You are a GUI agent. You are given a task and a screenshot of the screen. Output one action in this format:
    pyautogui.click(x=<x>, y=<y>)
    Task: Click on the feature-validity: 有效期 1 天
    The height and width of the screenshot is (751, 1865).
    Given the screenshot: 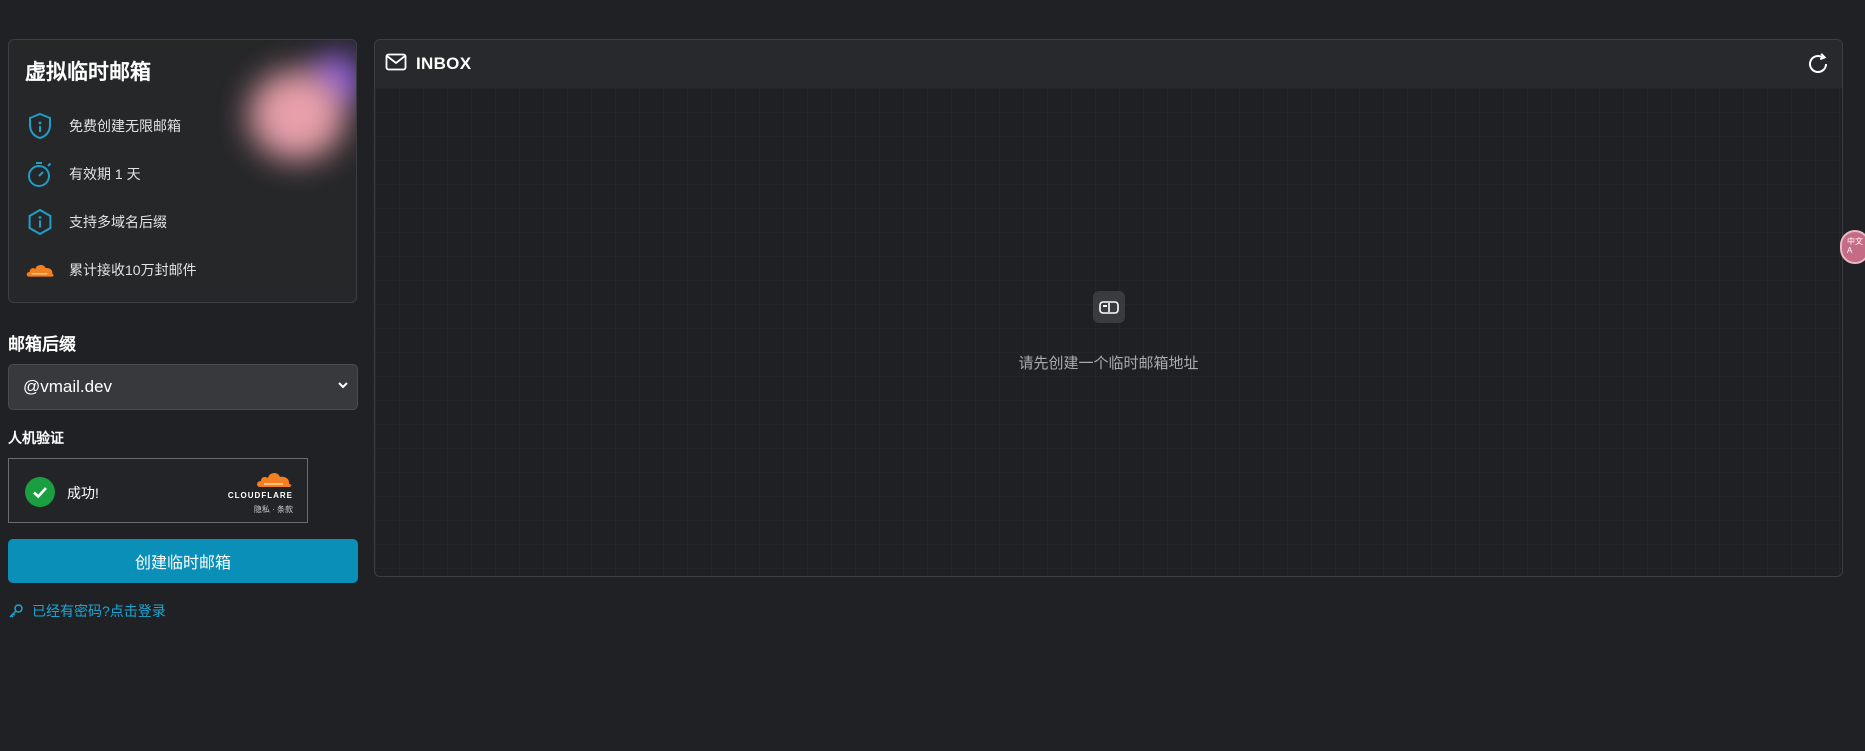 What is the action you would take?
    pyautogui.click(x=83, y=174)
    